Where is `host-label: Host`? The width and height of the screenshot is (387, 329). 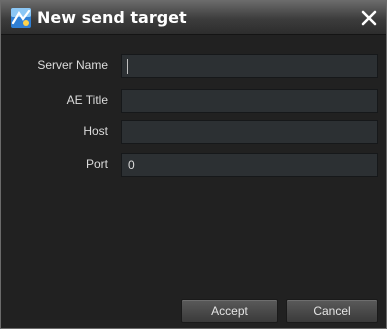 host-label: Host is located at coordinates (95, 131).